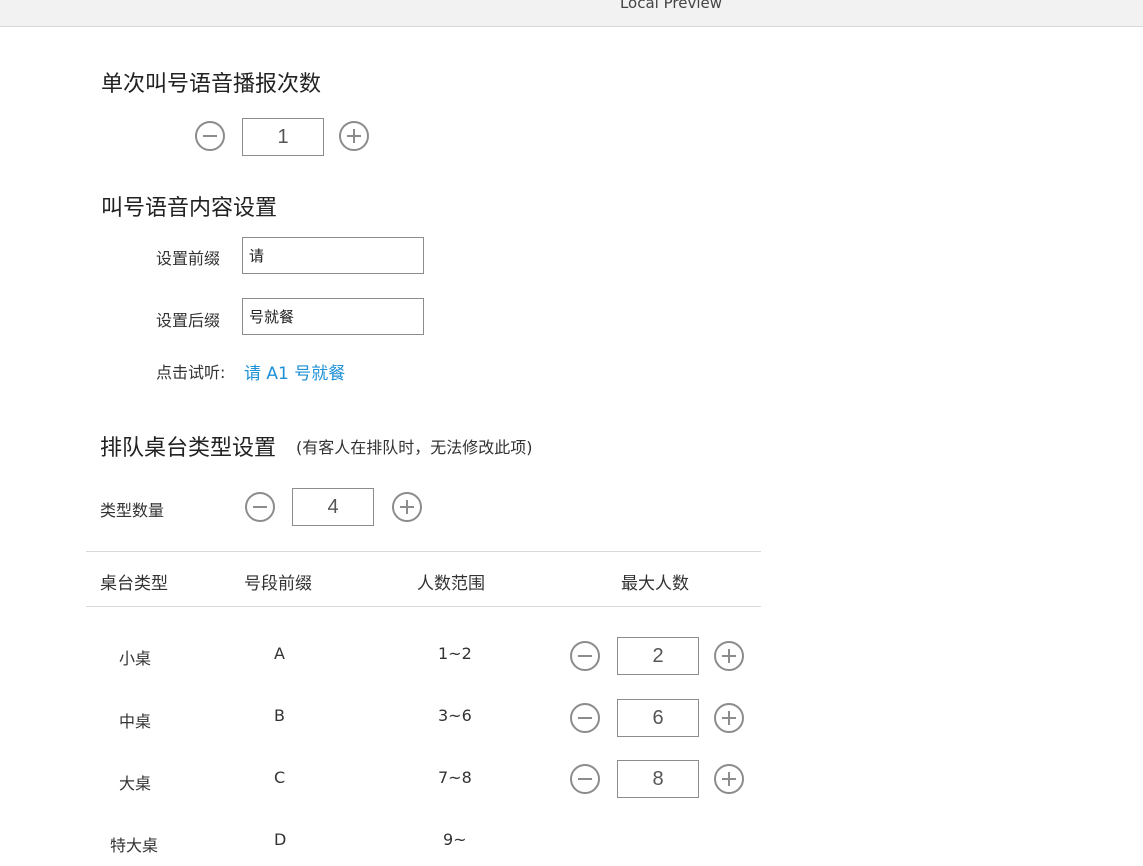 Image resolution: width=1143 pixels, height=866 pixels. I want to click on type-count-value: 4, so click(333, 507).